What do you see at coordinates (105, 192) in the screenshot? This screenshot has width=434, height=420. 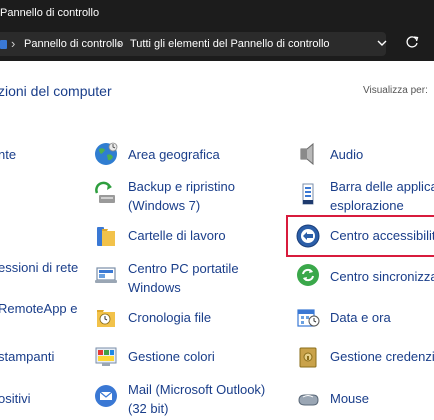 I see `backup-icon` at bounding box center [105, 192].